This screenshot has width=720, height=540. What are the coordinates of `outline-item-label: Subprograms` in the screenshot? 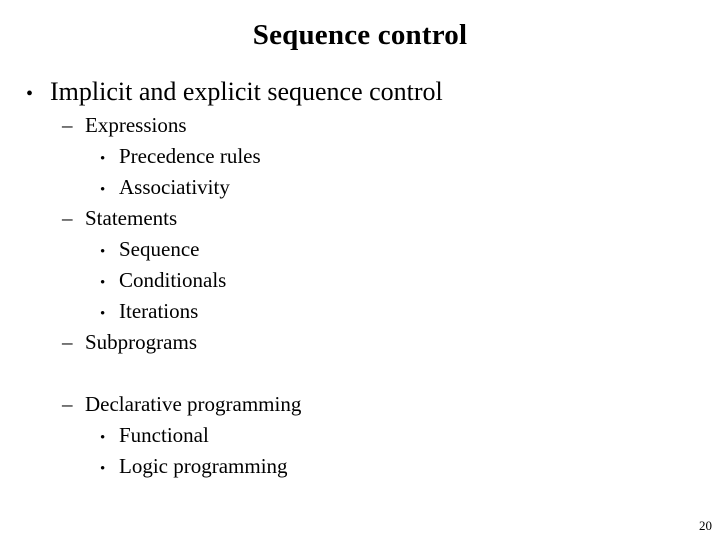 It's located at (141, 342).